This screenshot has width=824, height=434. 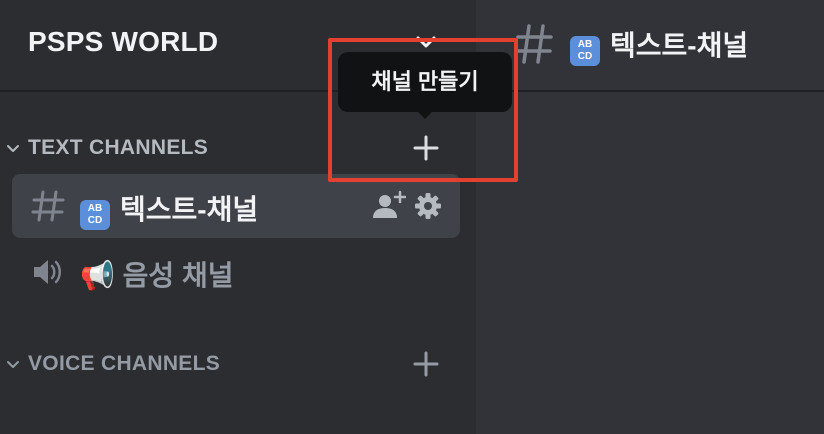 What do you see at coordinates (238, 148) in the screenshot?
I see `category-text-channels: TEXT CHANNELS` at bounding box center [238, 148].